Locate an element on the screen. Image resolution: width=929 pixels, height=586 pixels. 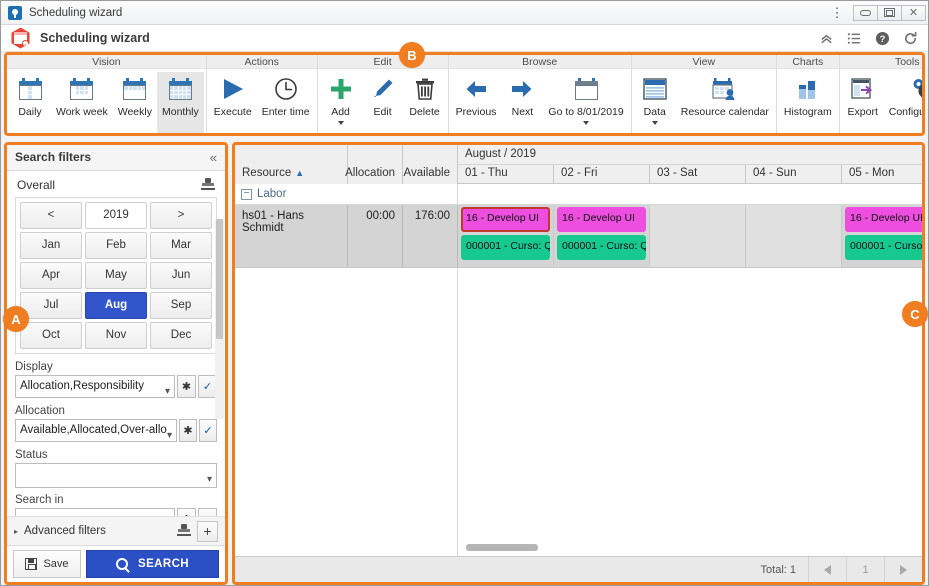
sidebar-scrollbar is located at coordinates (219, 318).